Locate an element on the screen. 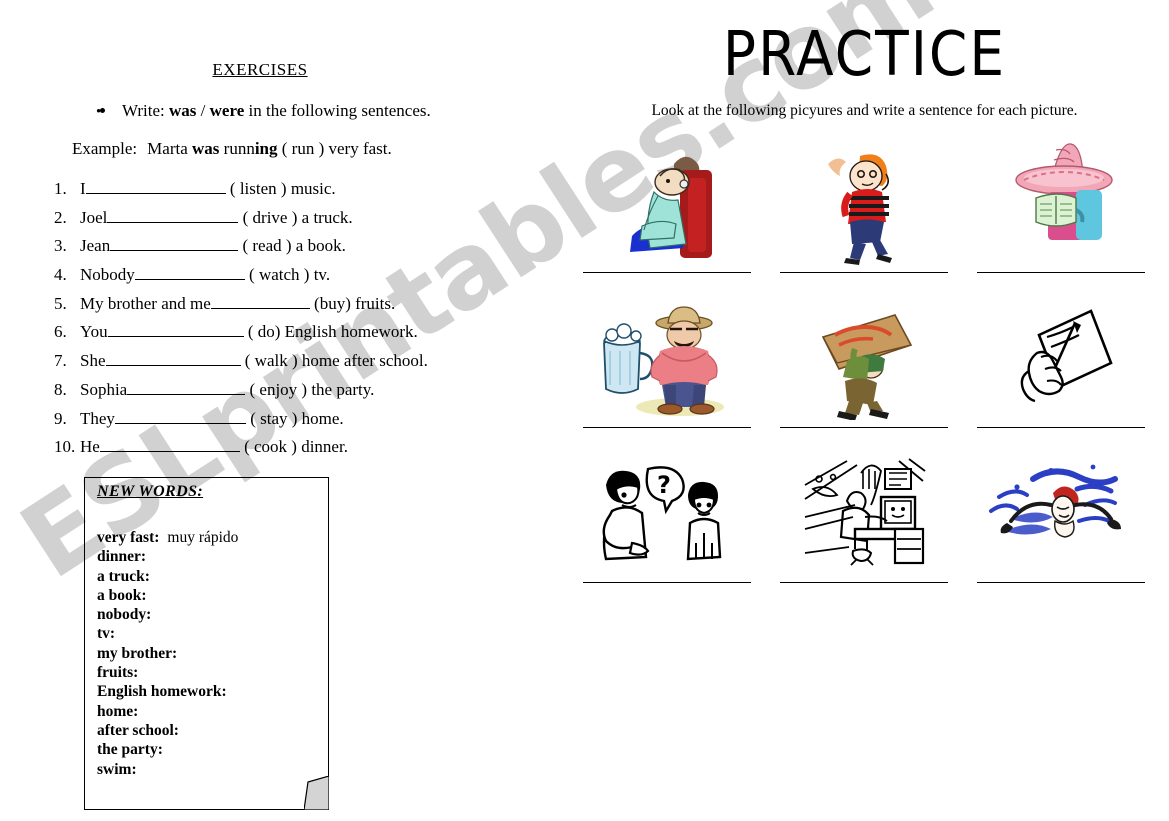 This screenshot has width=1169, height=821. sentence-subject: Sophia is located at coordinates (104, 389).